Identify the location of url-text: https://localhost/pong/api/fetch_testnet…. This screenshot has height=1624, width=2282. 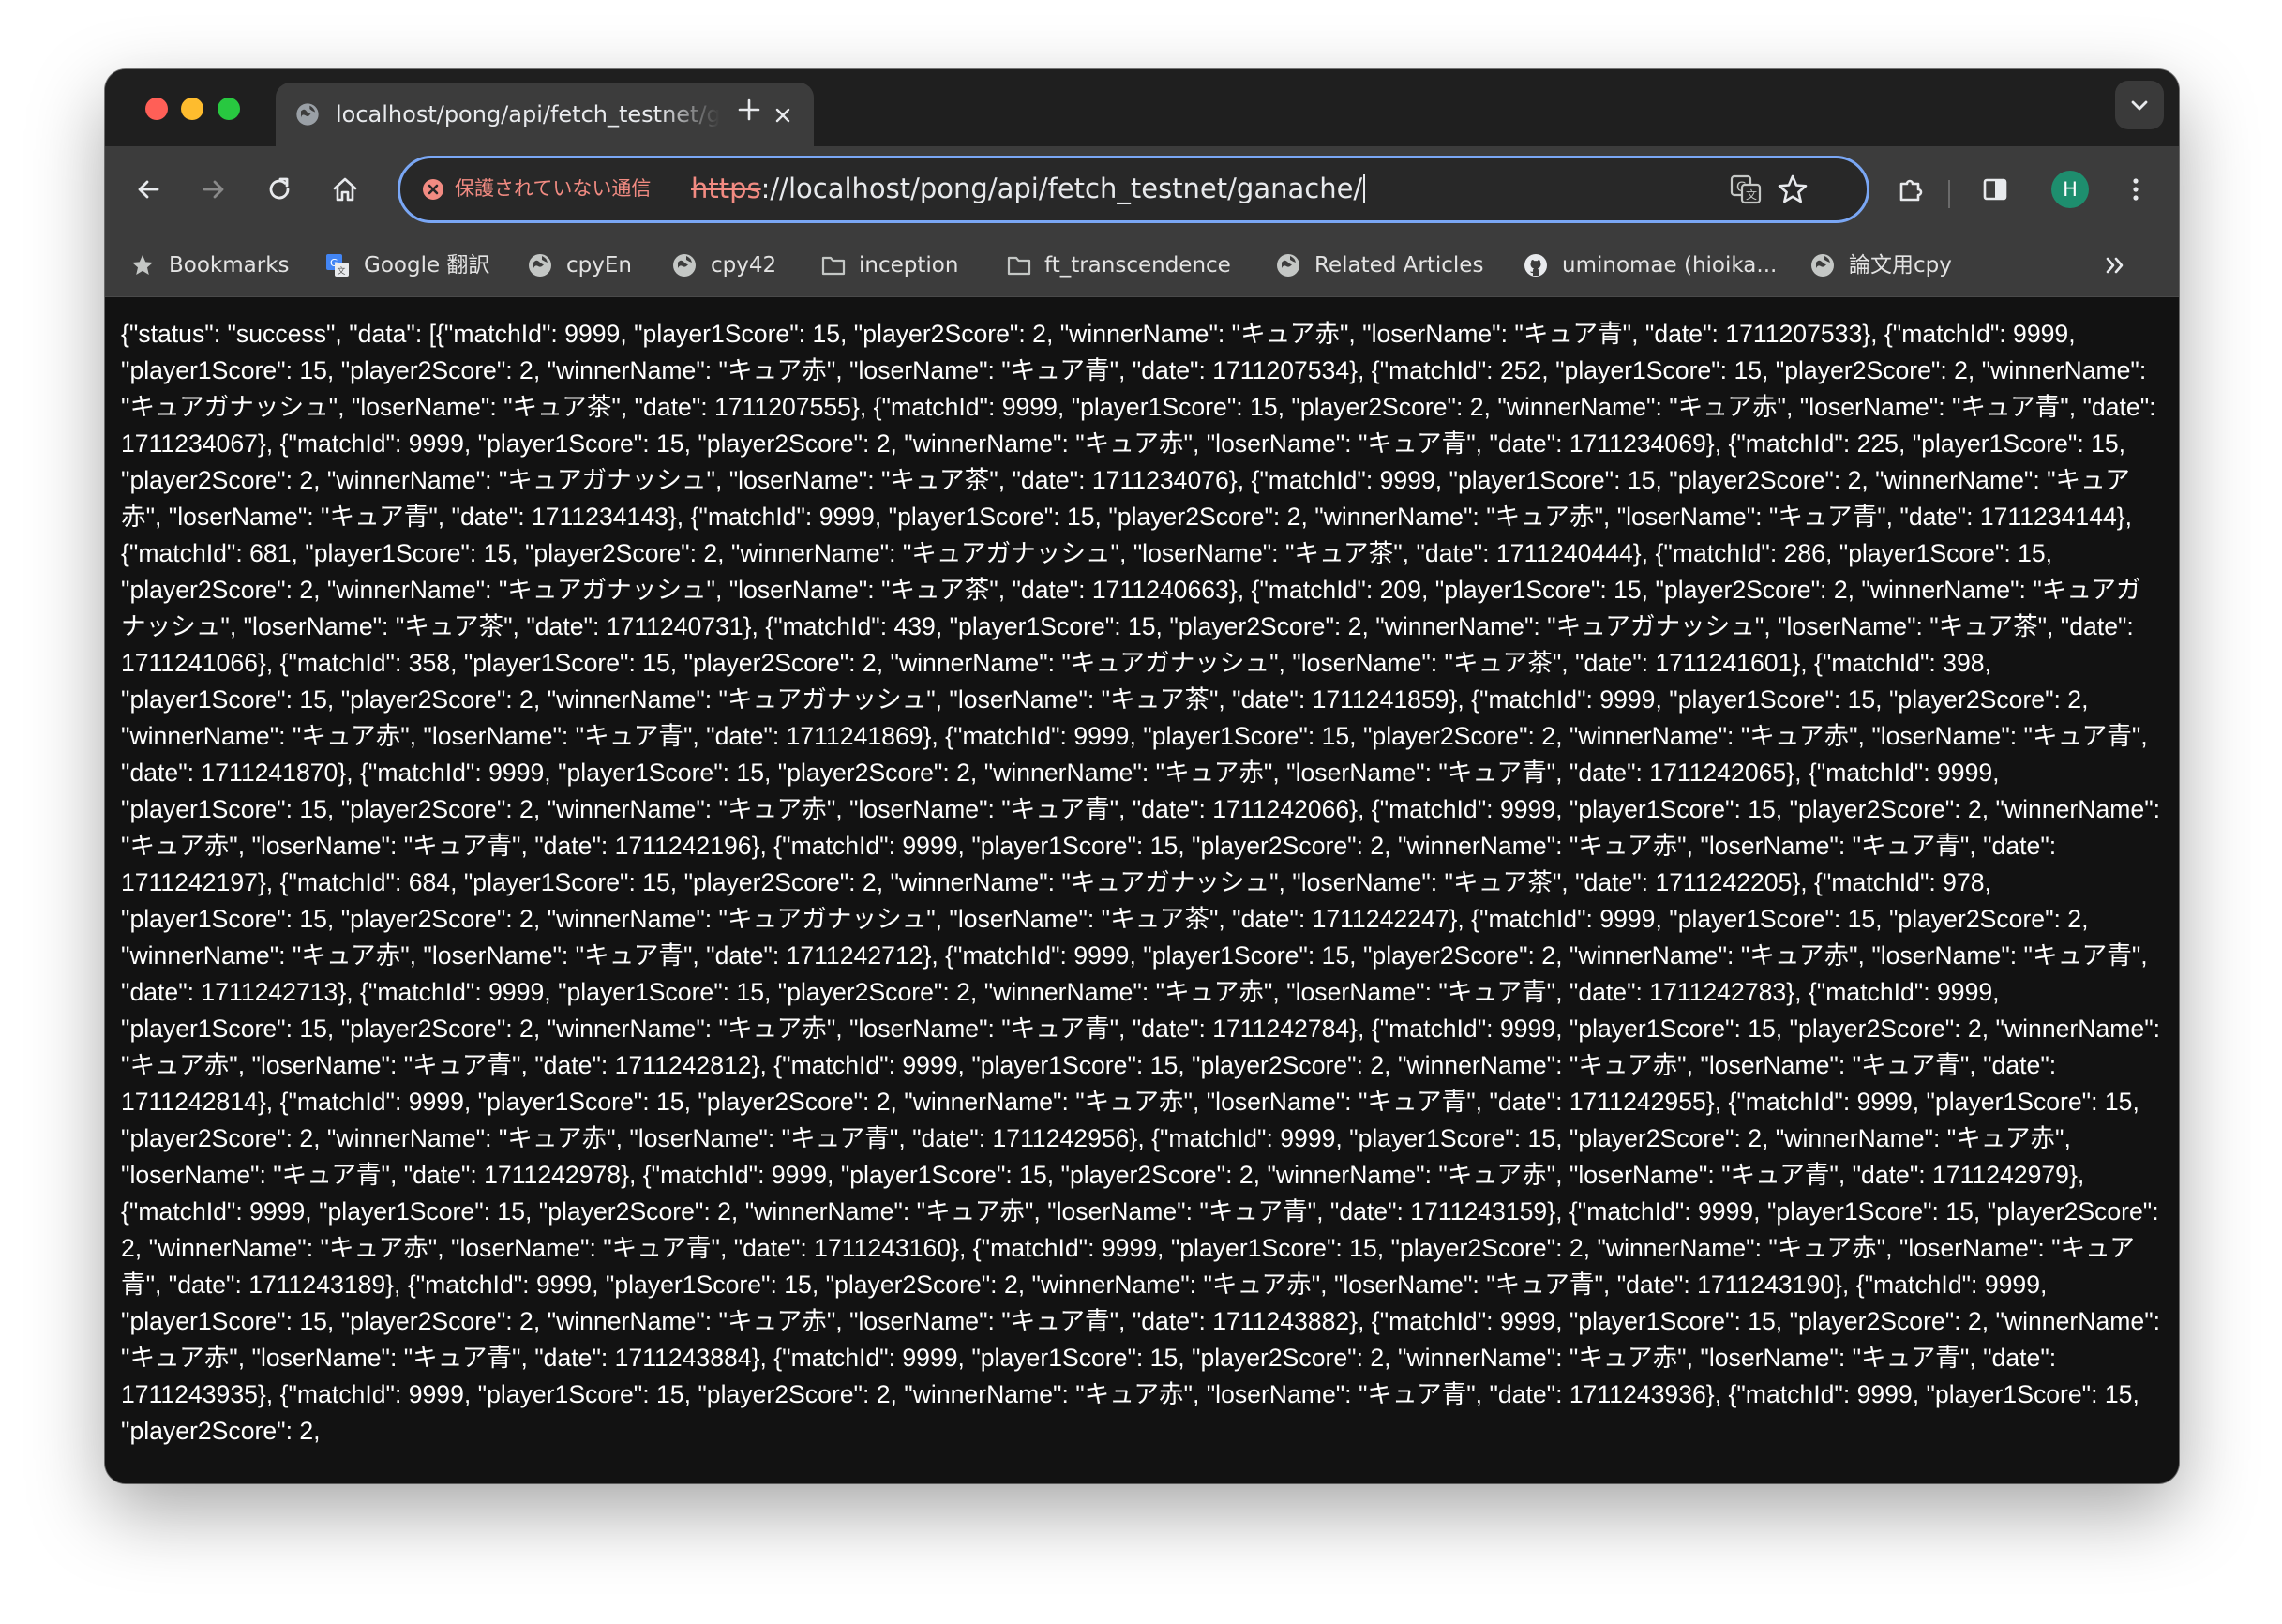
(1028, 189).